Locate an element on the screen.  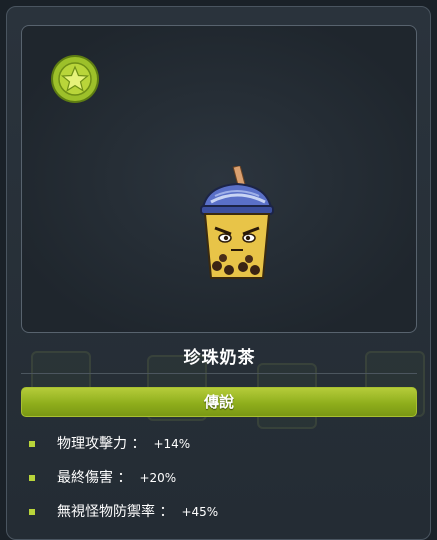
stat-row: 最終傷害 ： +20% is located at coordinates (225, 484).